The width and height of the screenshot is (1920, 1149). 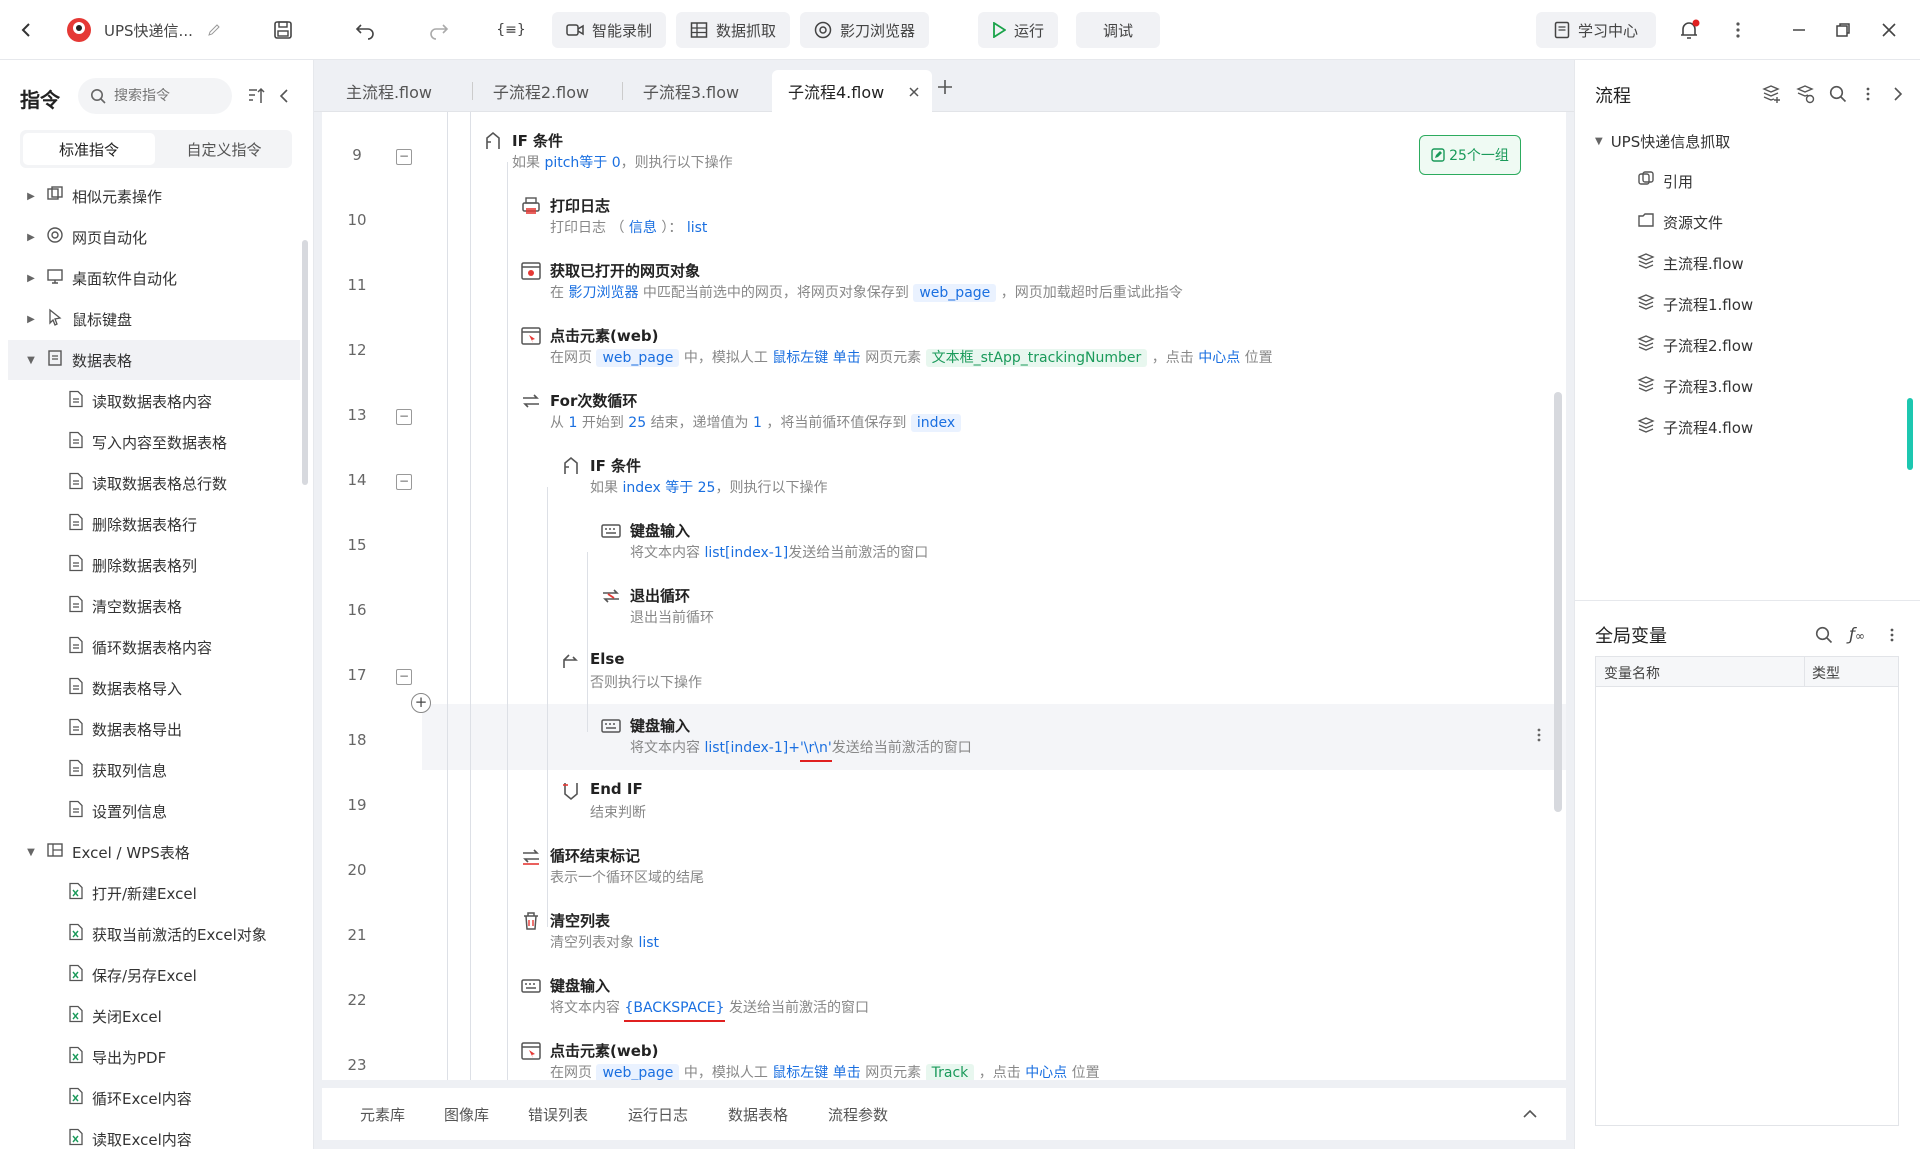 I want to click on command-item: 清空数据表格, so click(x=150, y=606).